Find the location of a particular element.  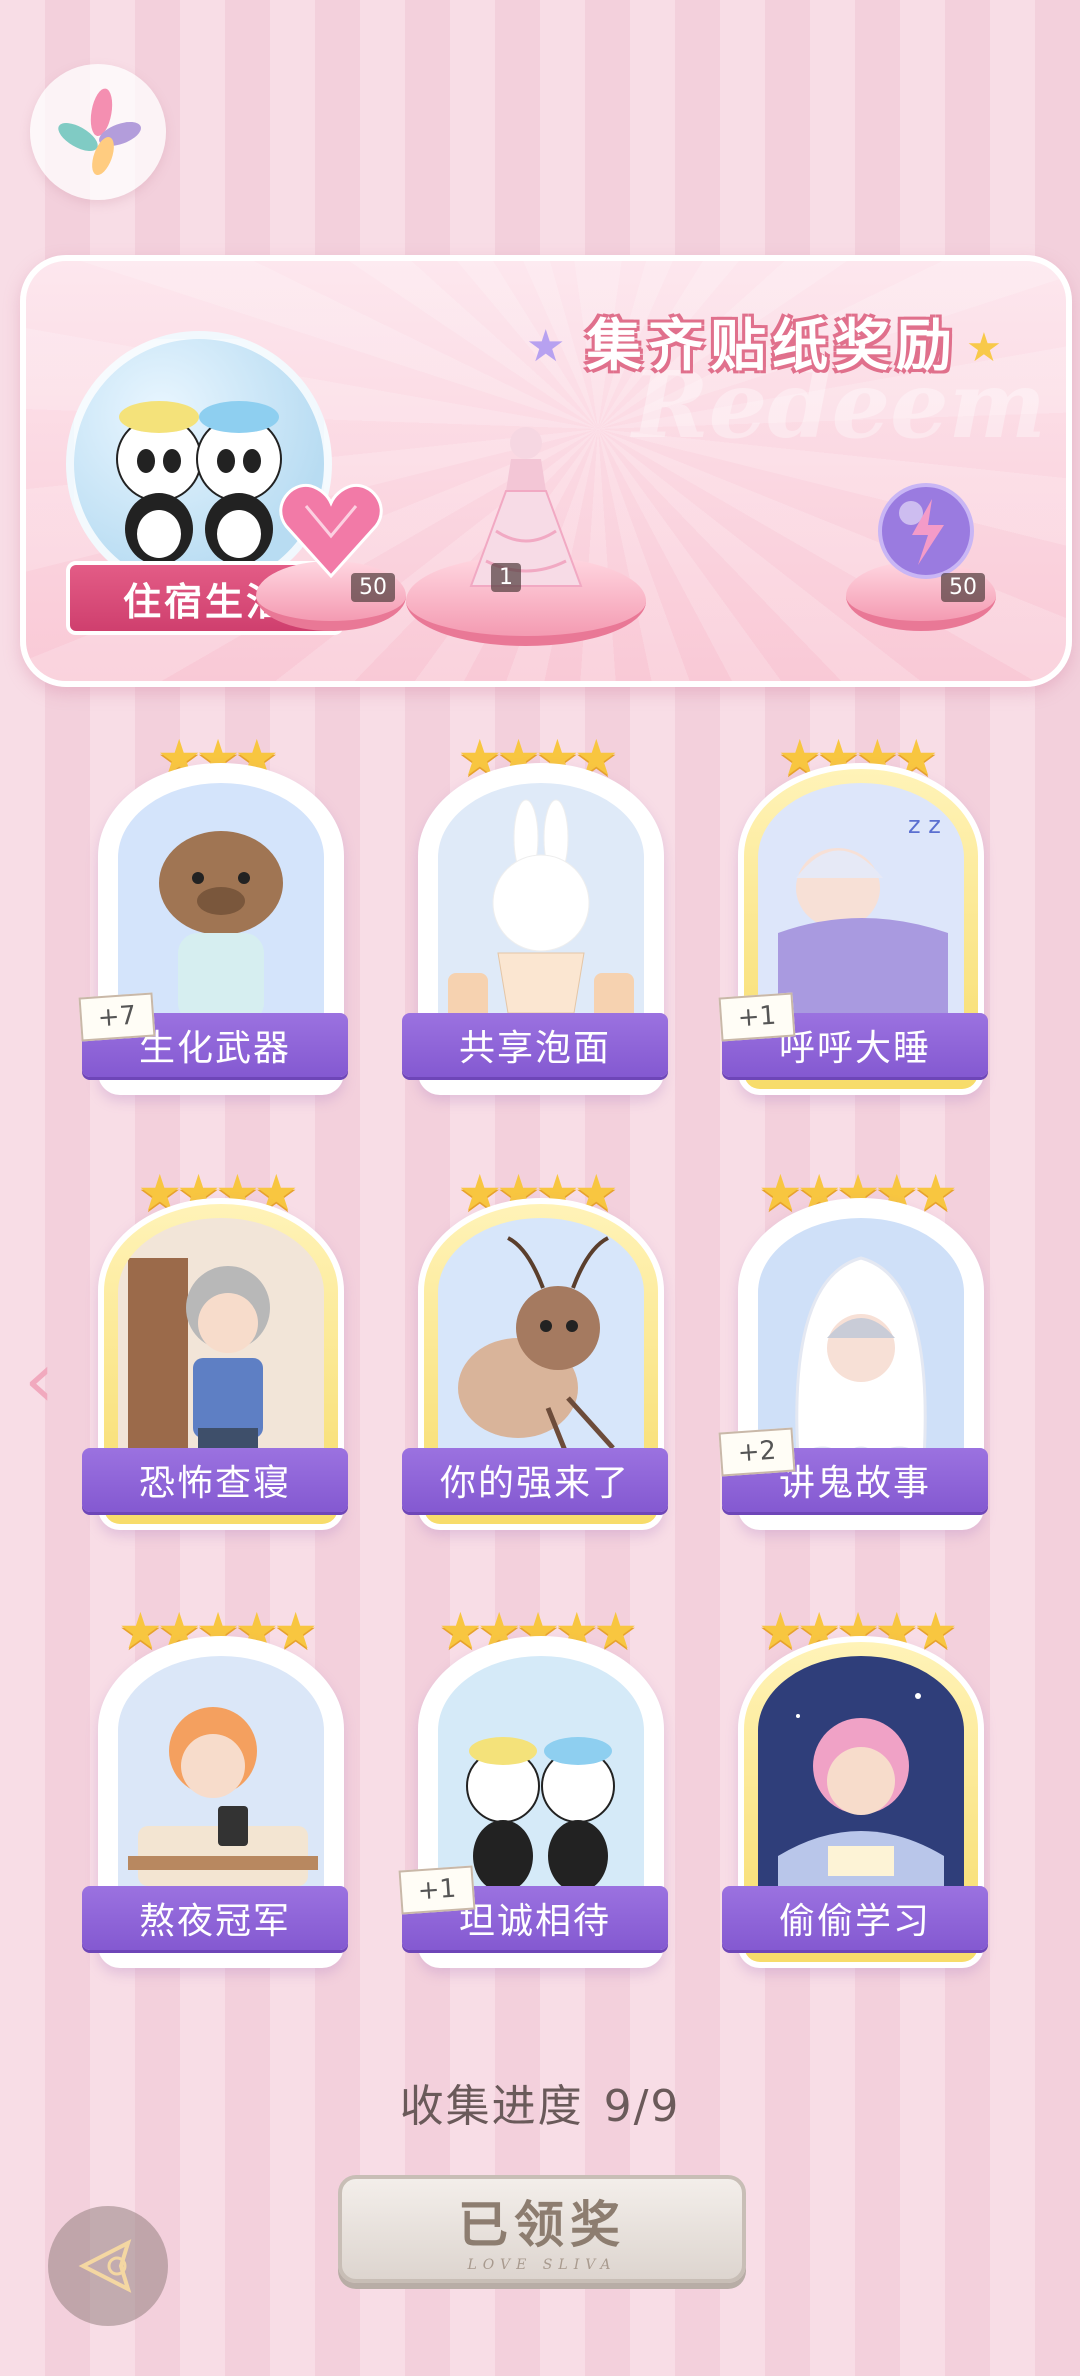

back-button is located at coordinates (108, 2266).